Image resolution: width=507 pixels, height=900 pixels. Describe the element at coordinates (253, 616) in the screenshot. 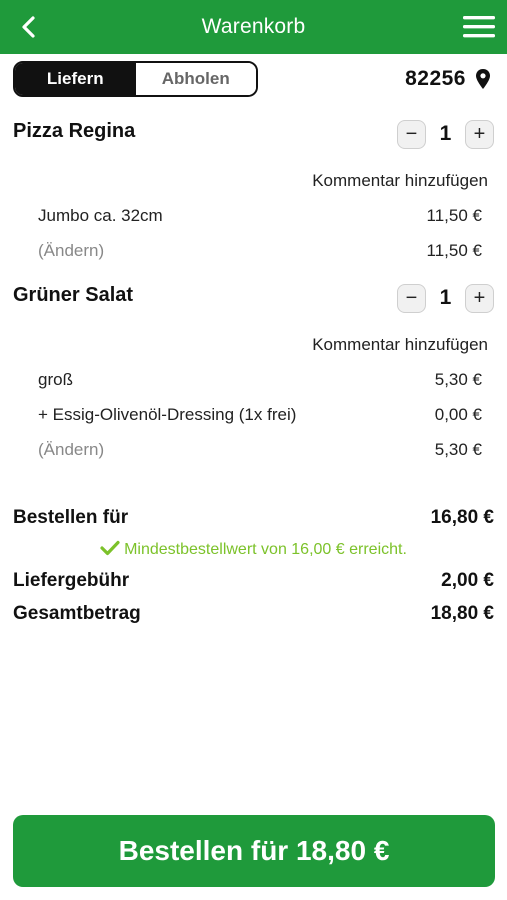

I see `total-row: Gesamtbetrag 18,80 €` at that location.